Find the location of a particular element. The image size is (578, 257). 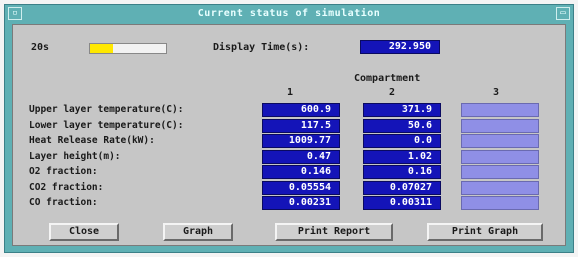

display-time-label: Display Time(s): is located at coordinates (261, 47).